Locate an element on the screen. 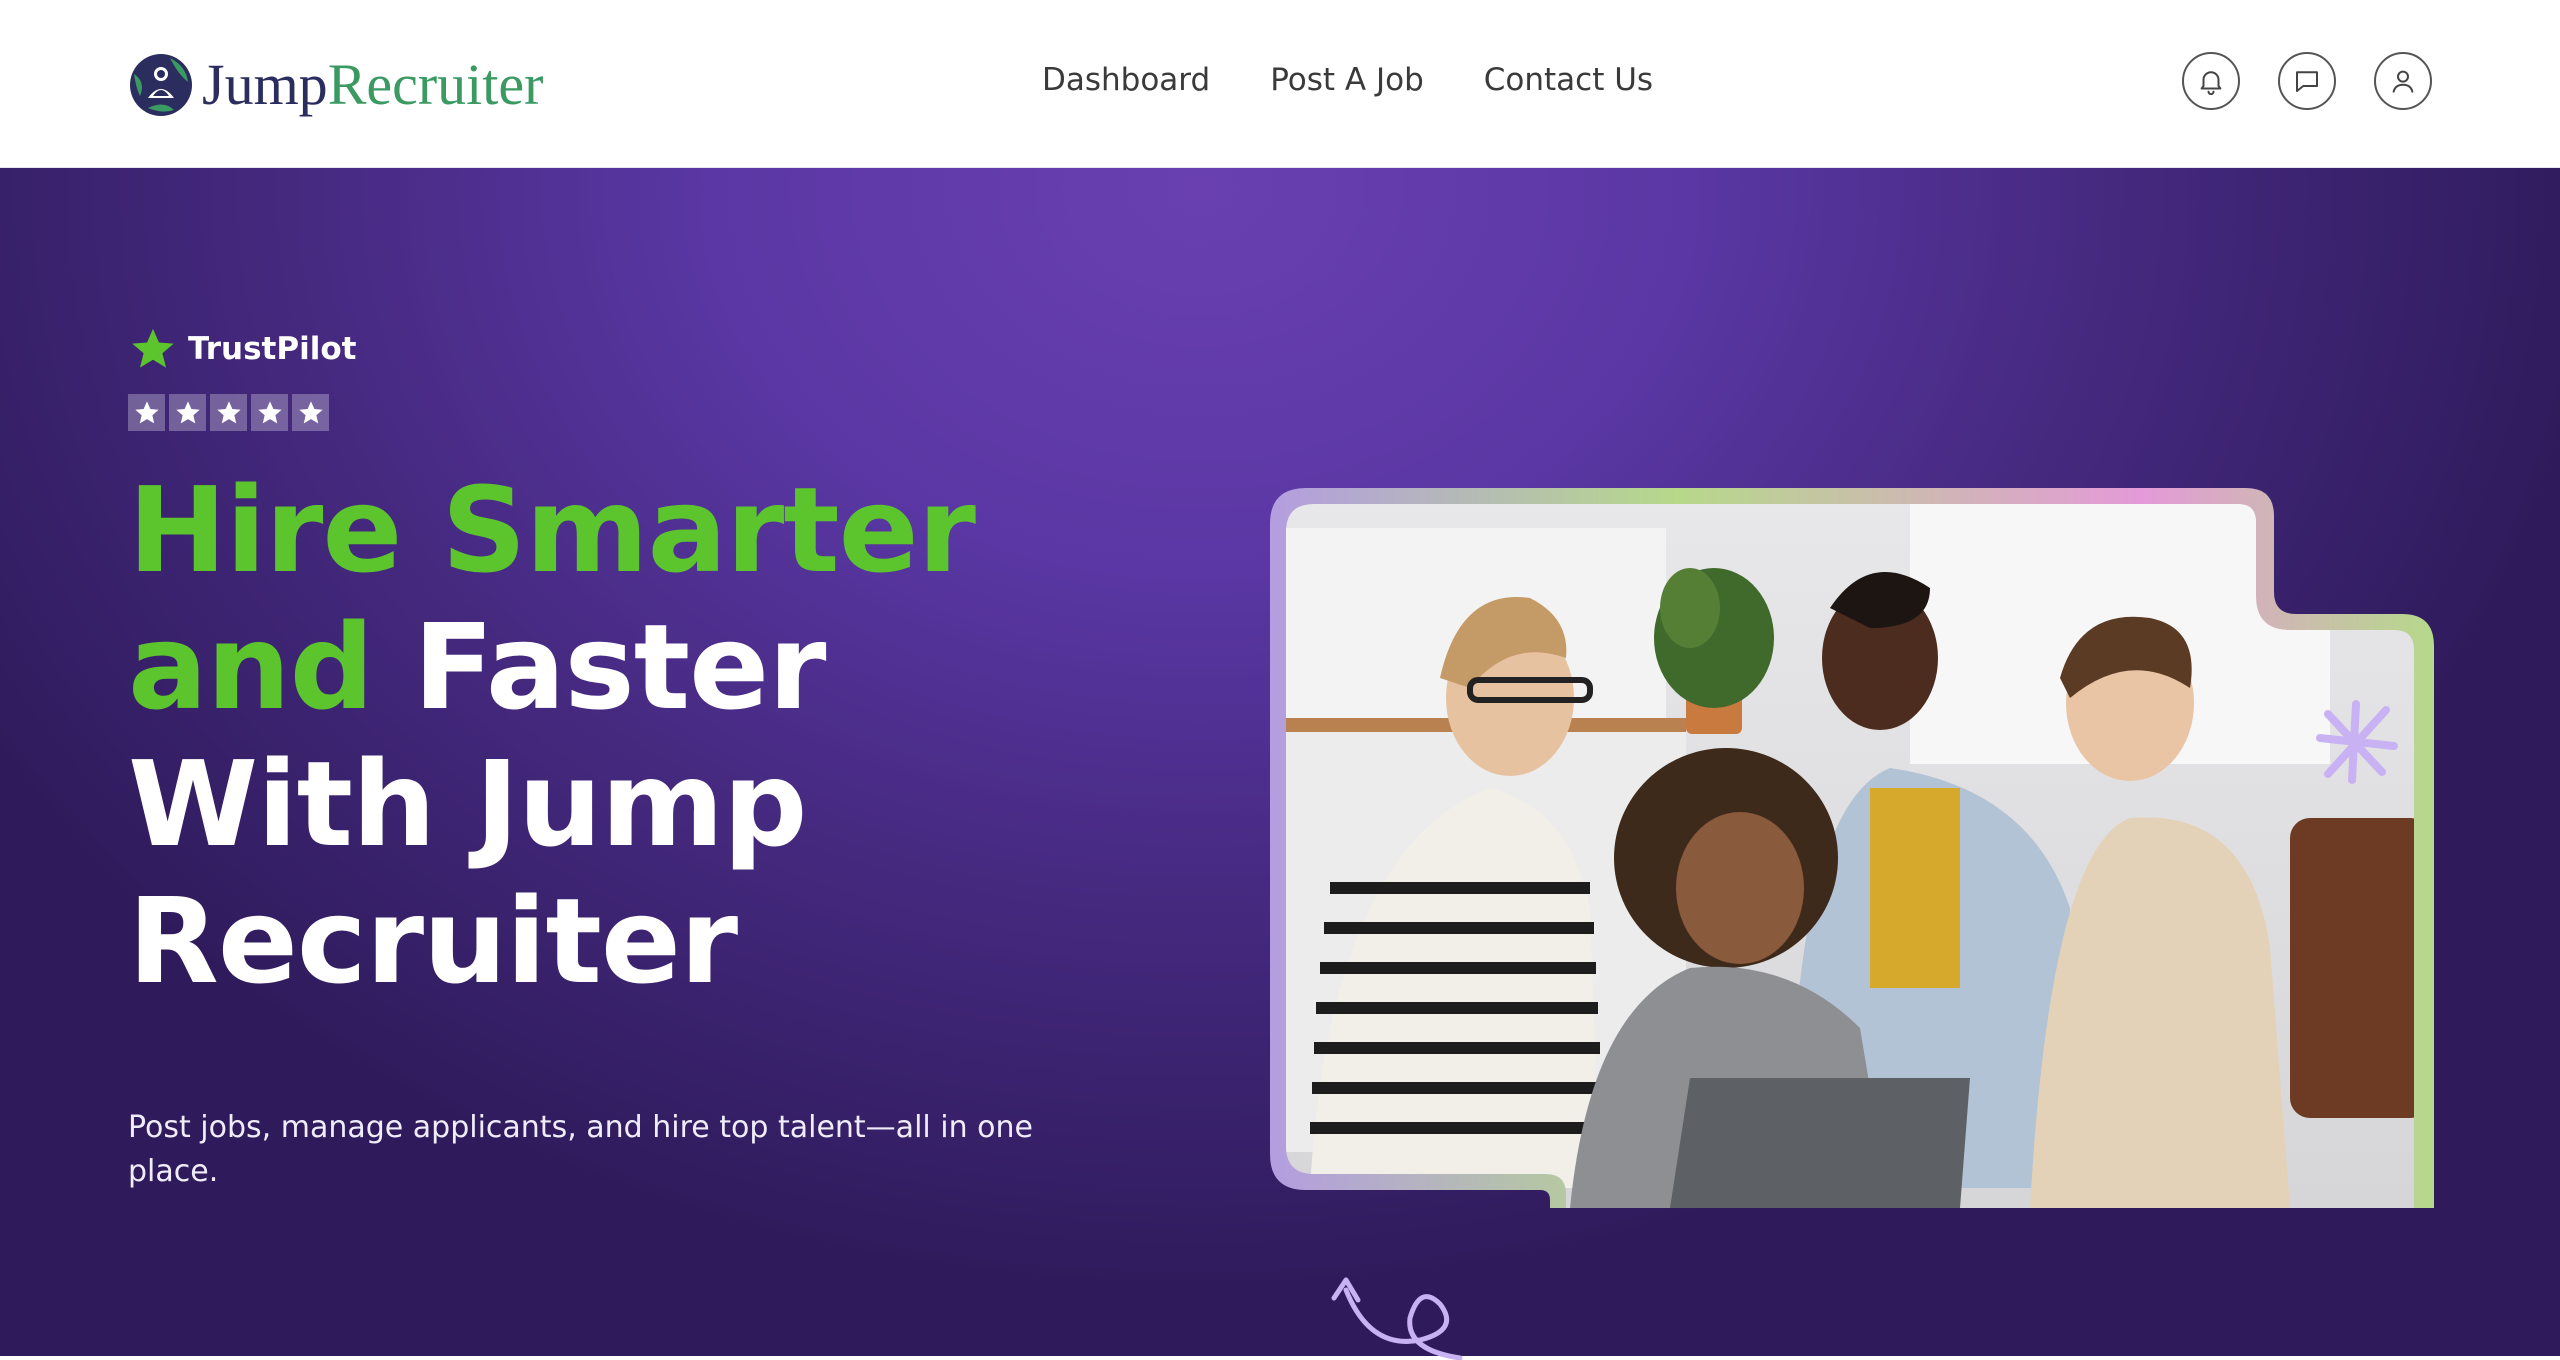  messages-button is located at coordinates (2307, 81).